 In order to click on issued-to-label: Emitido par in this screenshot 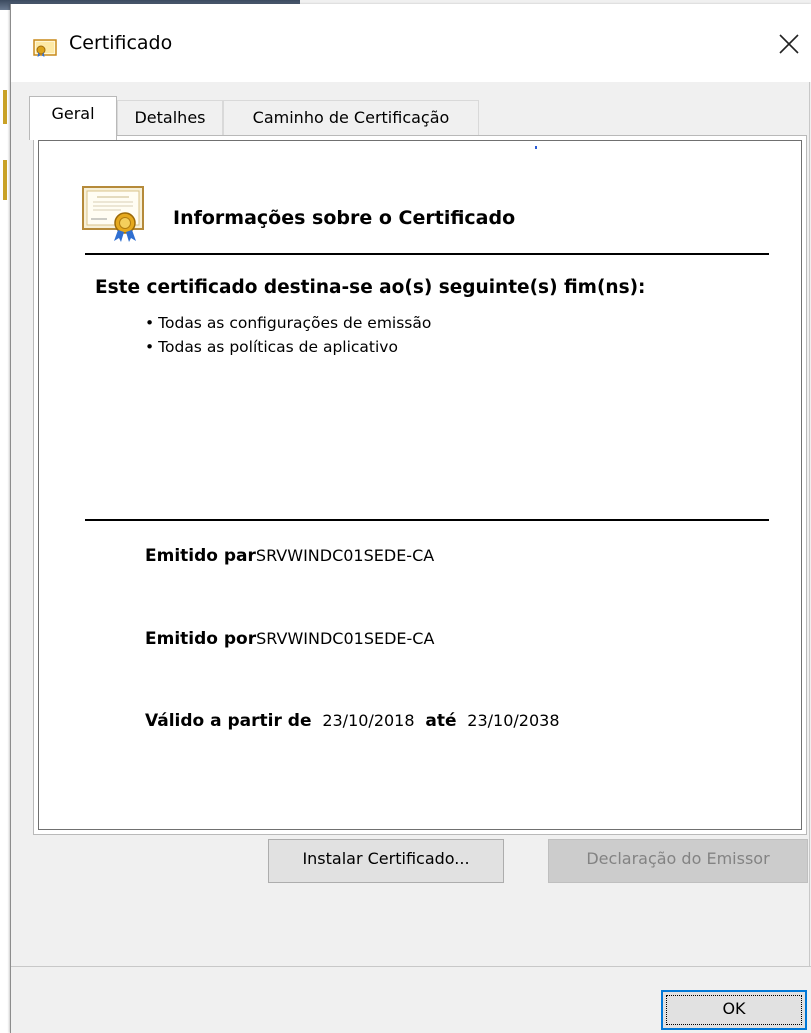, I will do `click(200, 556)`.